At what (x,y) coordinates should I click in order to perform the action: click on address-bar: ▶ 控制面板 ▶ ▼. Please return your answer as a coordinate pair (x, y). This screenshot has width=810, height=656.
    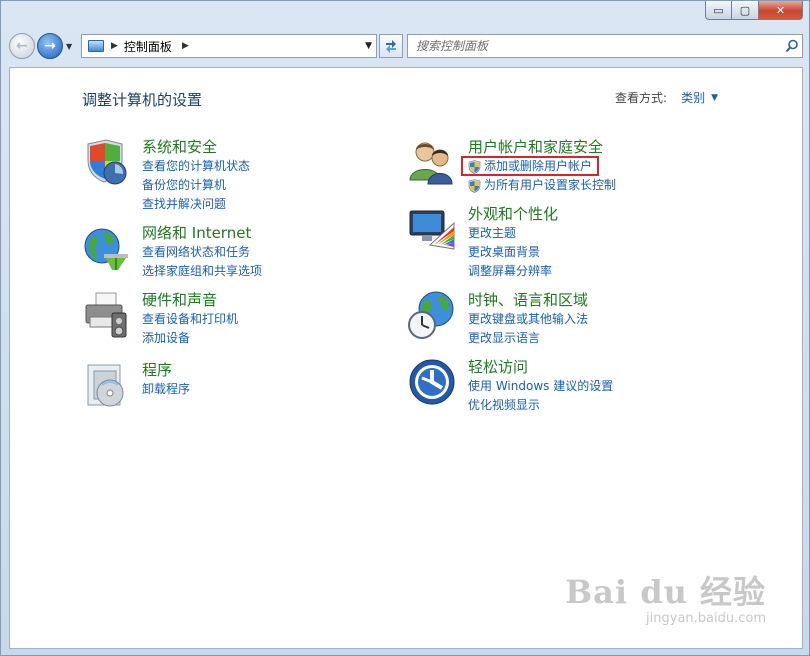
    Looking at the image, I should click on (229, 46).